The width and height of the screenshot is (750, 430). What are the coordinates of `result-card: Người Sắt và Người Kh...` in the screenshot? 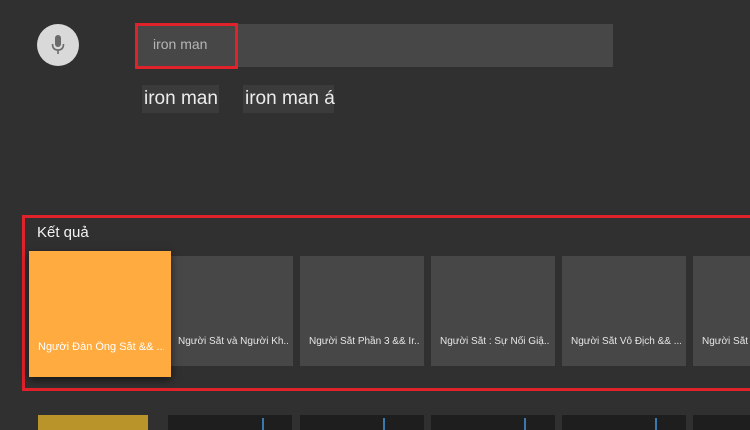 It's located at (231, 311).